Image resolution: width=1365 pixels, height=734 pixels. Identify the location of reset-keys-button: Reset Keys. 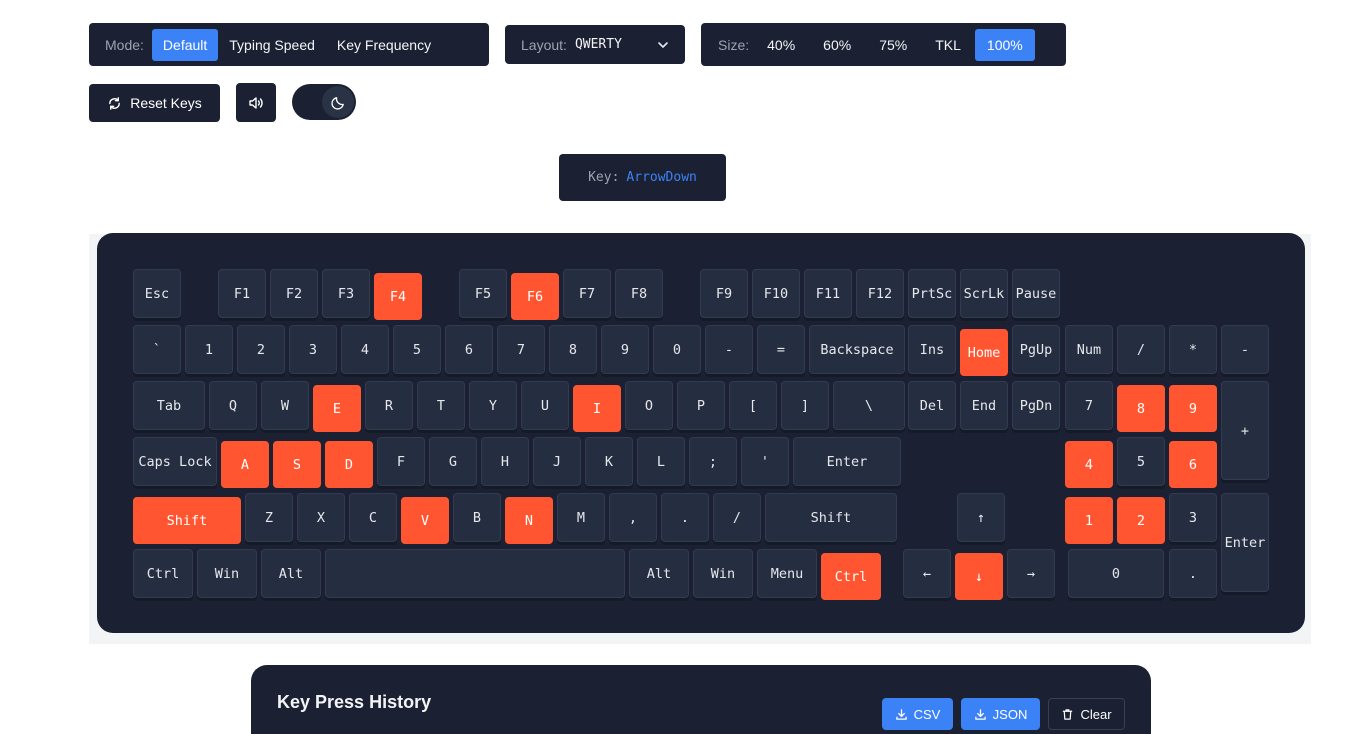
(154, 103).